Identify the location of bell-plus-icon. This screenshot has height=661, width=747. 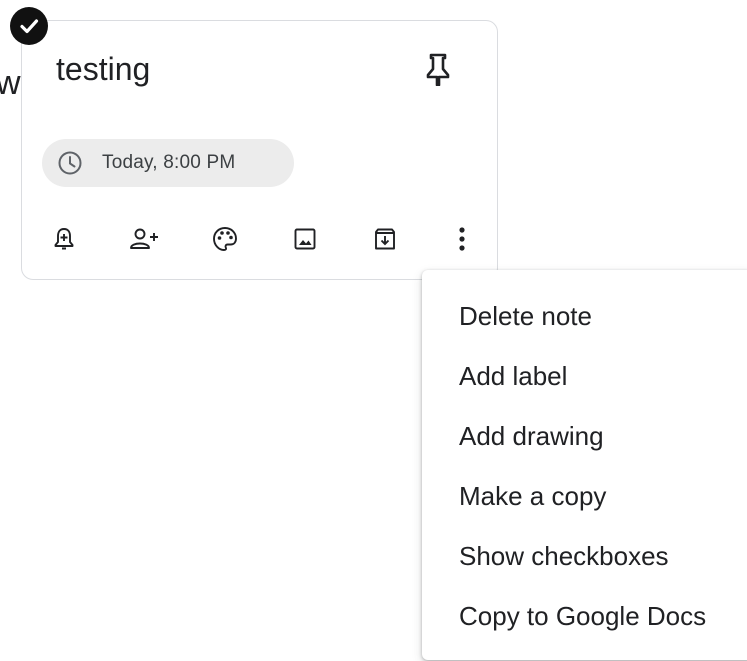
(64, 239).